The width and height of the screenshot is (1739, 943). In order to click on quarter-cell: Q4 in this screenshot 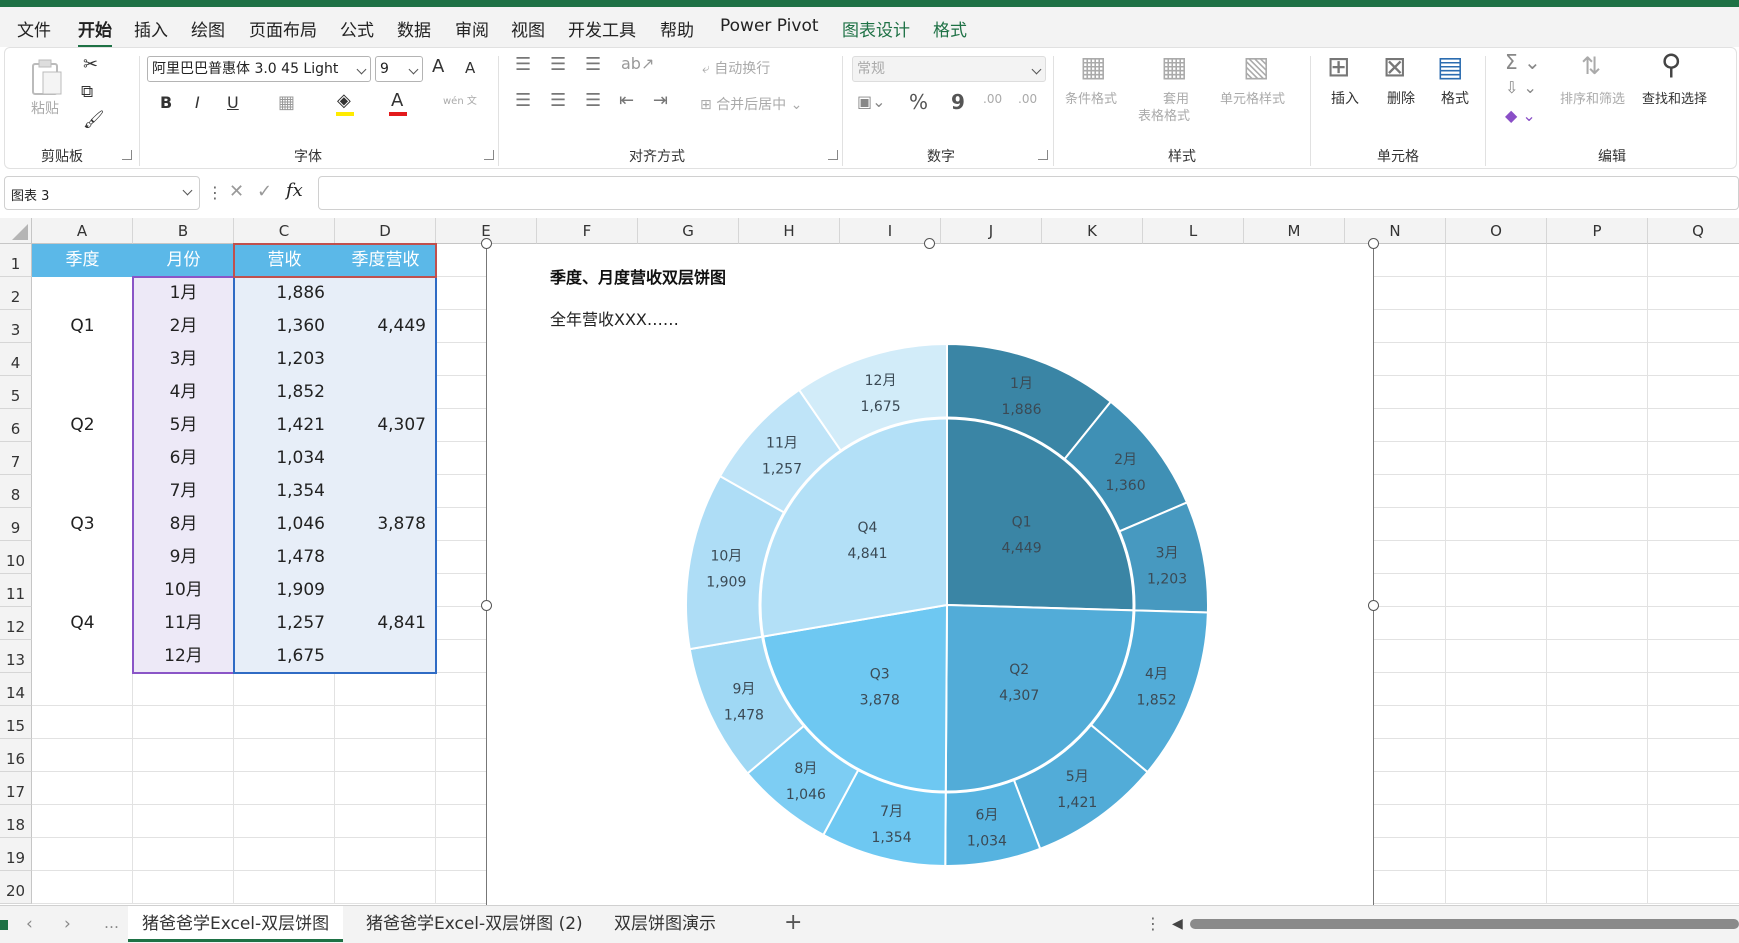, I will do `click(82, 623)`.